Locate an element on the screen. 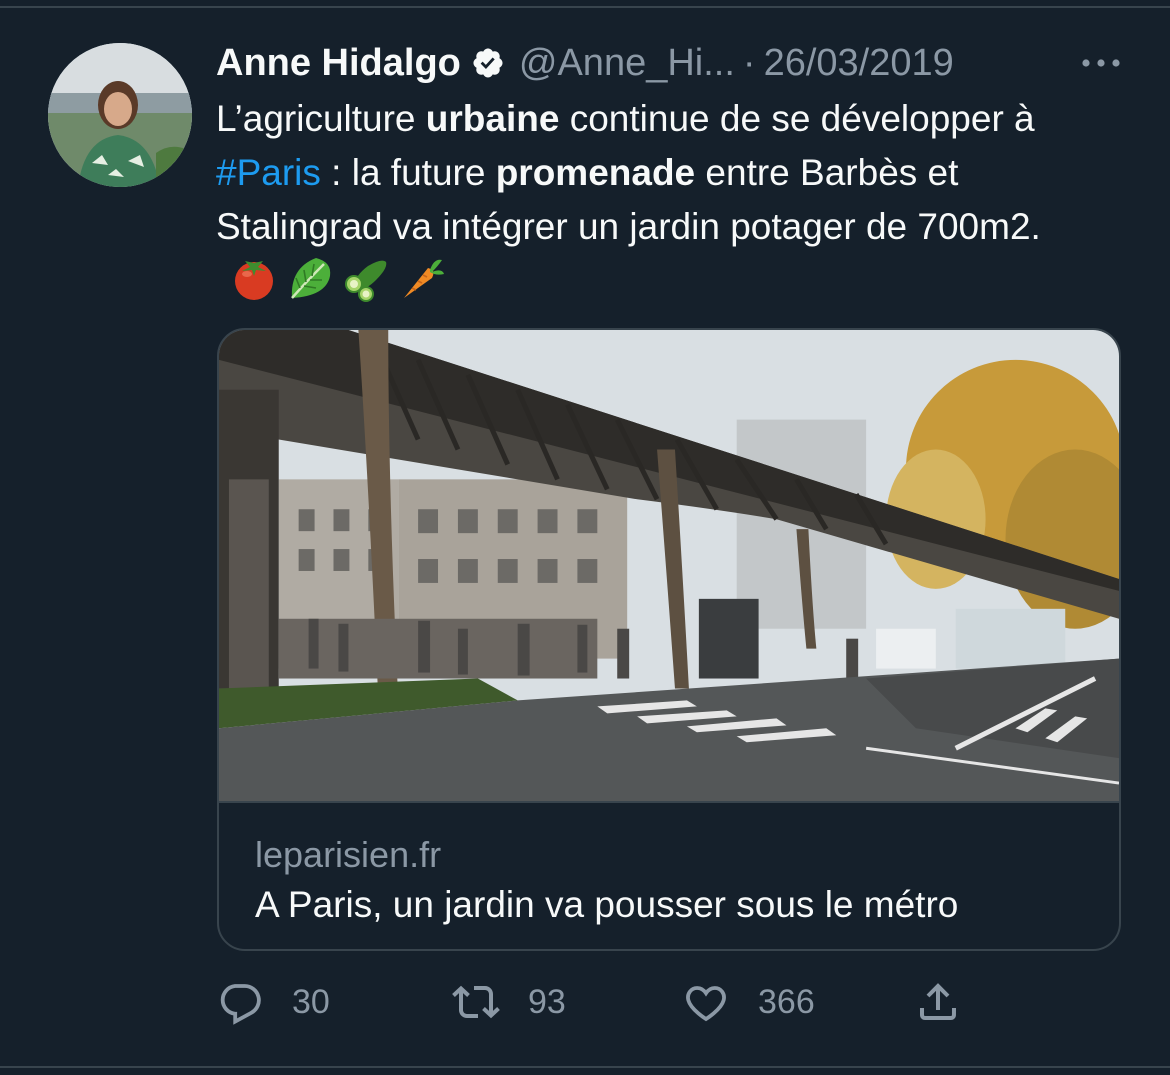 This screenshot has height=1075, width=1170. retweet-icon is located at coordinates (476, 1002).